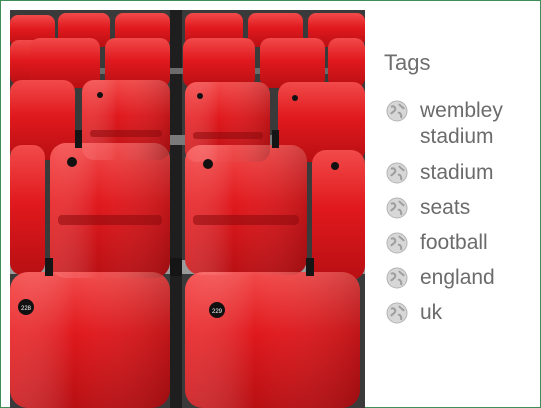 Image resolution: width=541 pixels, height=408 pixels. Describe the element at coordinates (445, 208) in the screenshot. I see `tag-link-seats: seats` at that location.